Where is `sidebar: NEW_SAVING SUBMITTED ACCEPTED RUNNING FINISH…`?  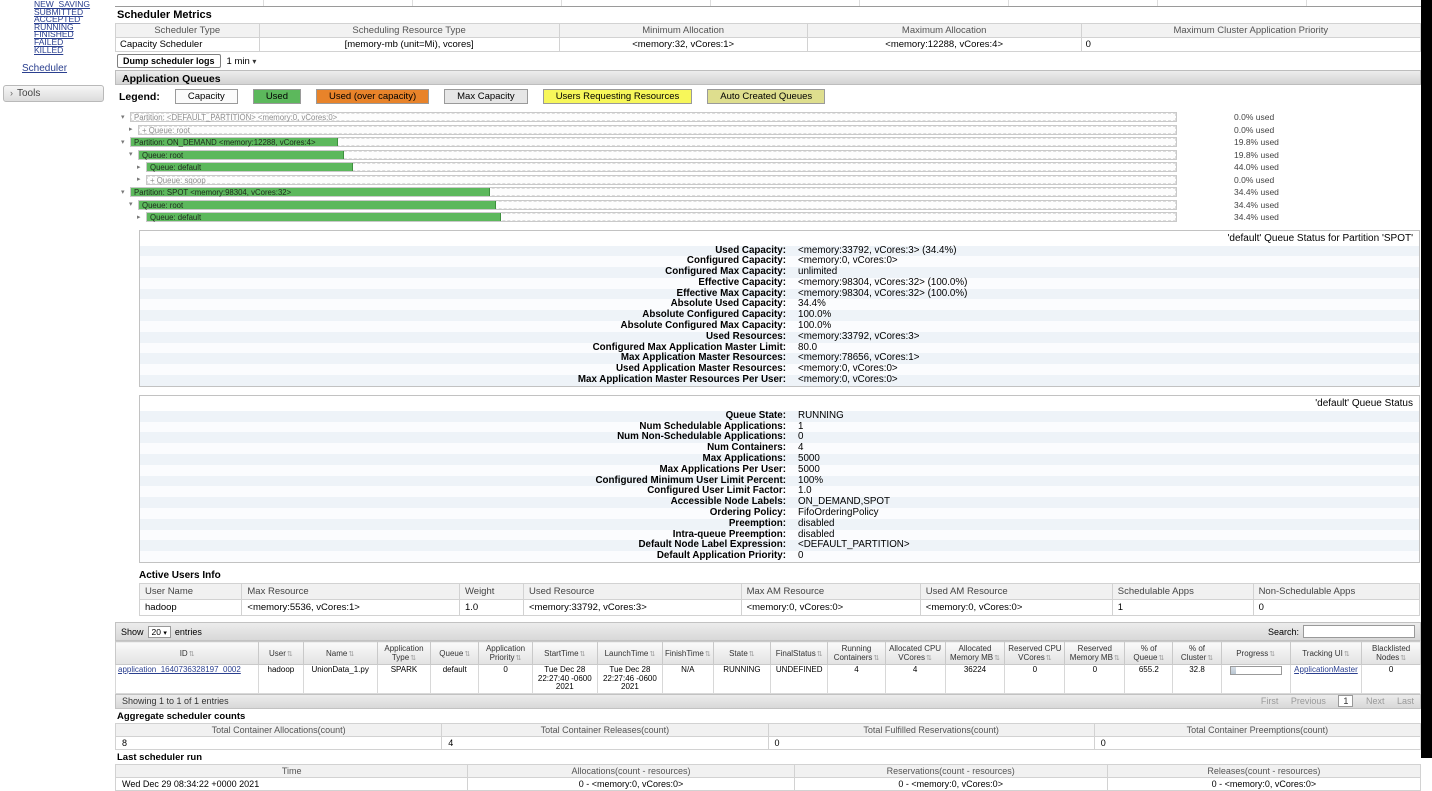
sidebar: NEW_SAVING SUBMITTED ACCEPTED RUNNING FINISH… is located at coordinates (56, 51).